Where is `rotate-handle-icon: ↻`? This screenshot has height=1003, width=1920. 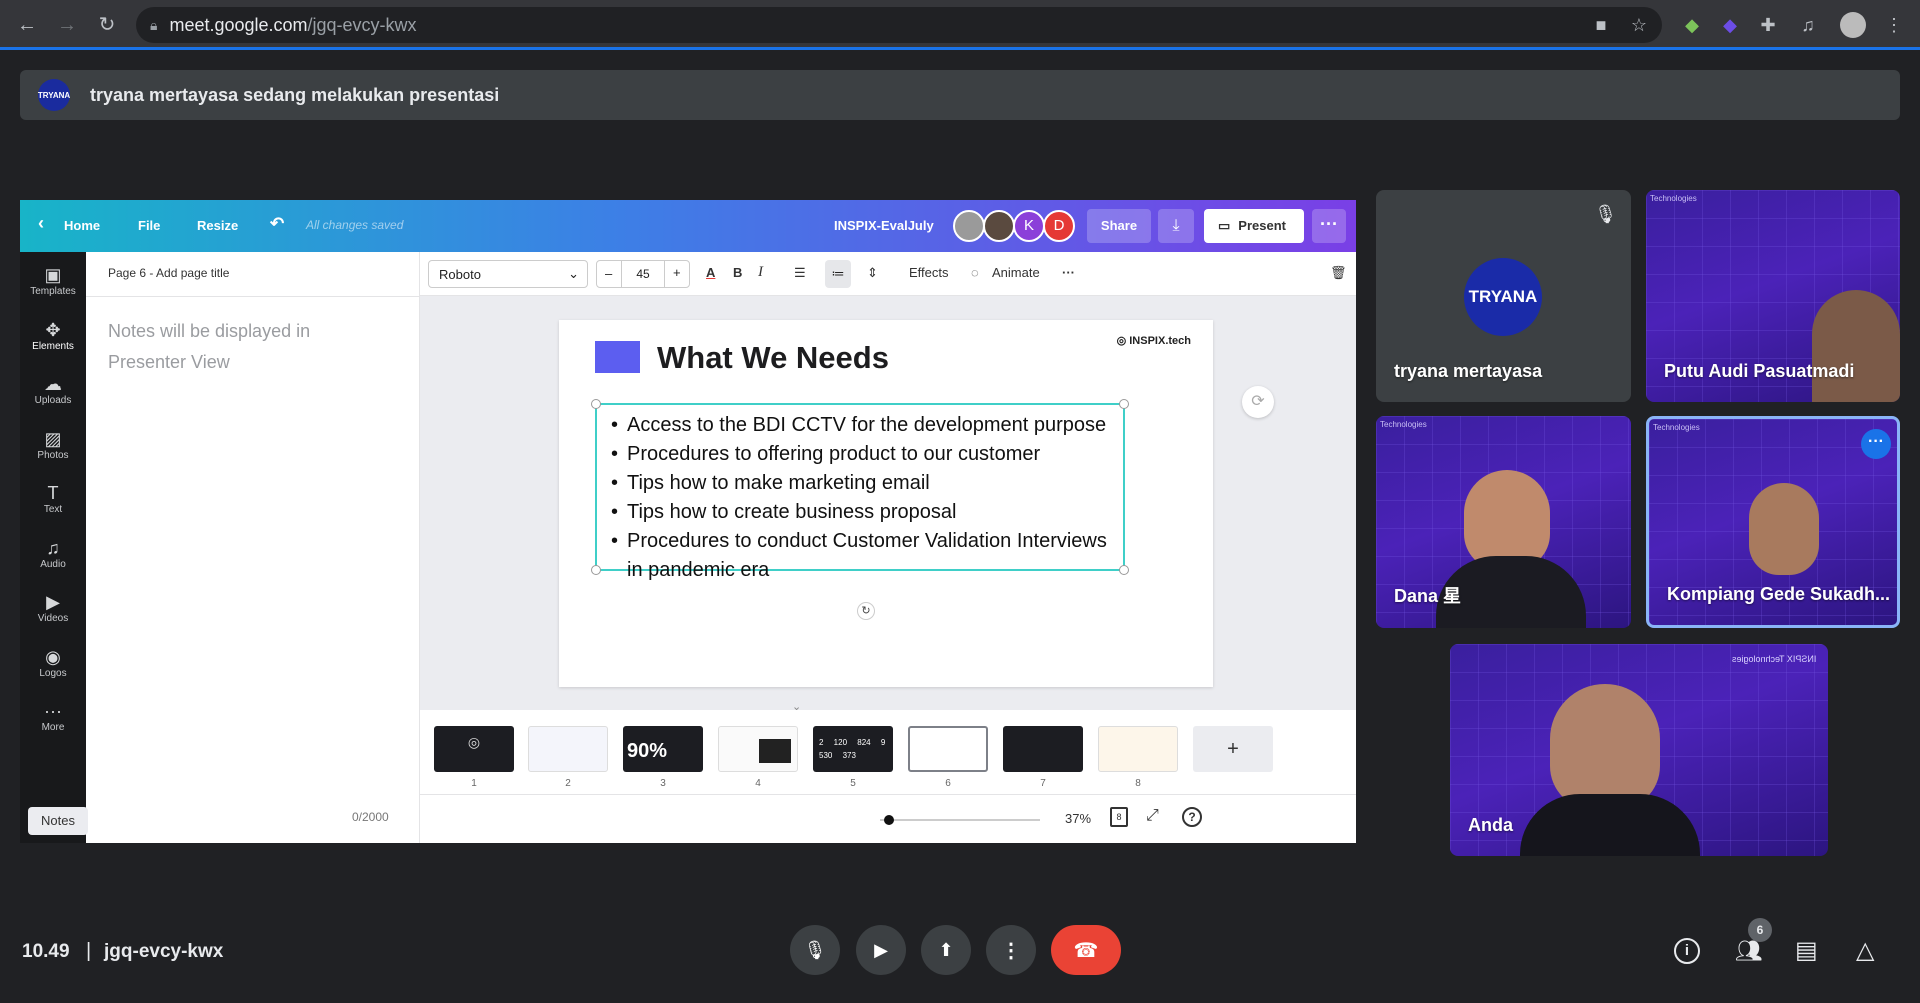 rotate-handle-icon: ↻ is located at coordinates (866, 611).